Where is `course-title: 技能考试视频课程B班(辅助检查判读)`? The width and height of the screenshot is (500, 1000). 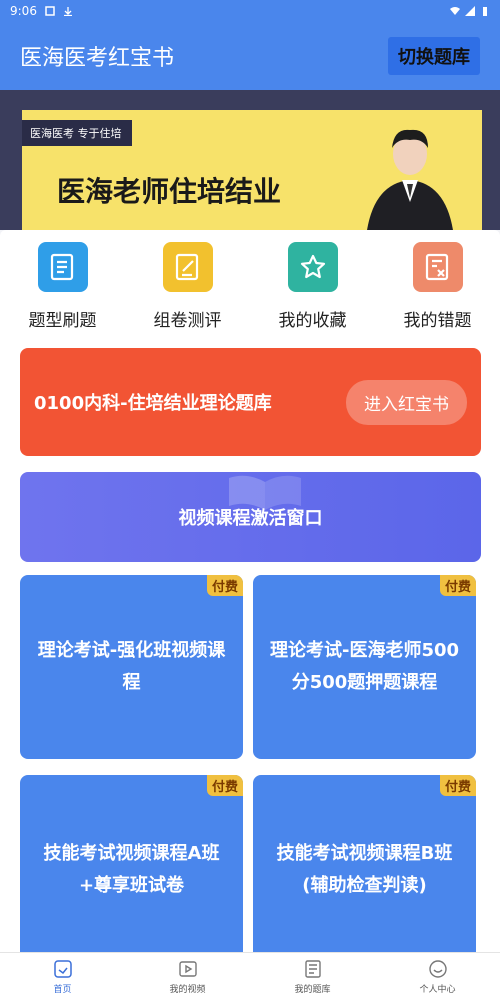
course-title: 技能考试视频课程B班(辅助检查判读) is located at coordinates (364, 869).